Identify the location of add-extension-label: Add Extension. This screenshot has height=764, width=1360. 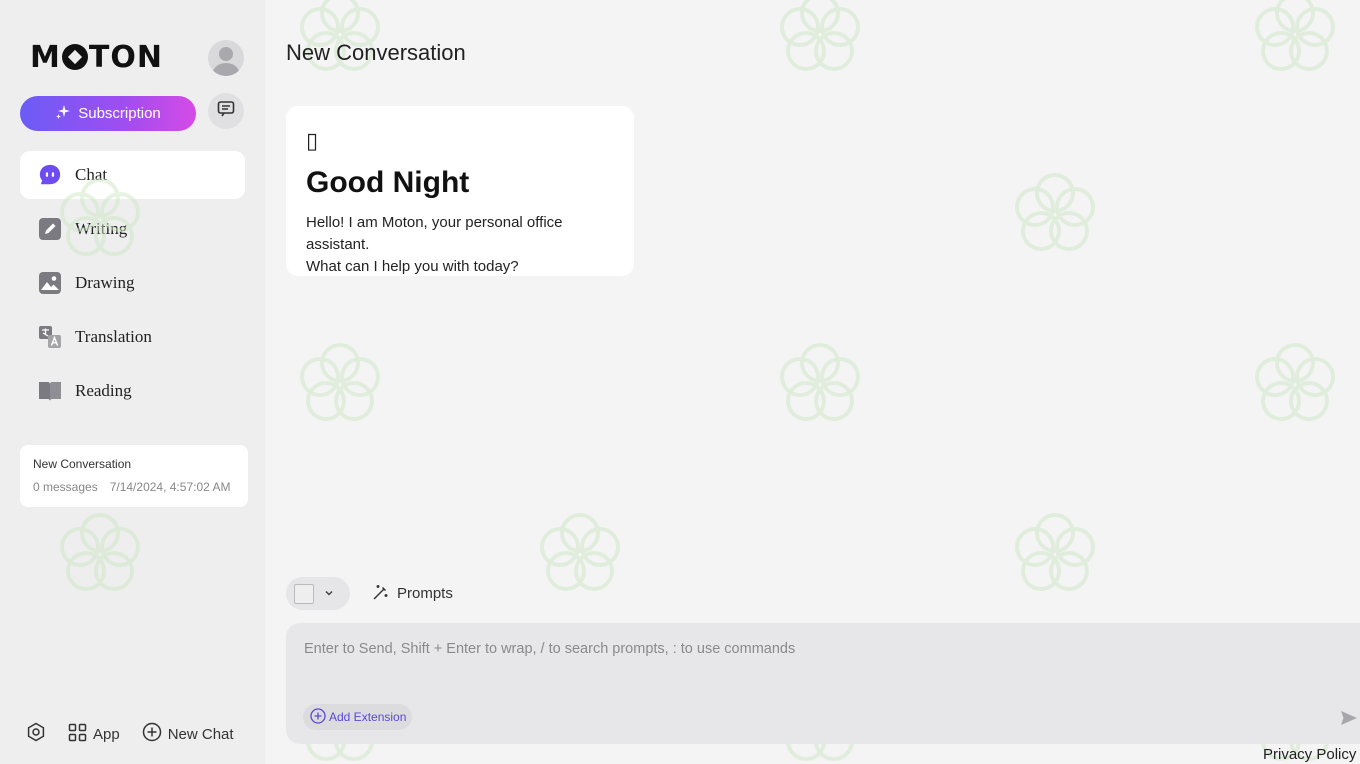
(368, 717).